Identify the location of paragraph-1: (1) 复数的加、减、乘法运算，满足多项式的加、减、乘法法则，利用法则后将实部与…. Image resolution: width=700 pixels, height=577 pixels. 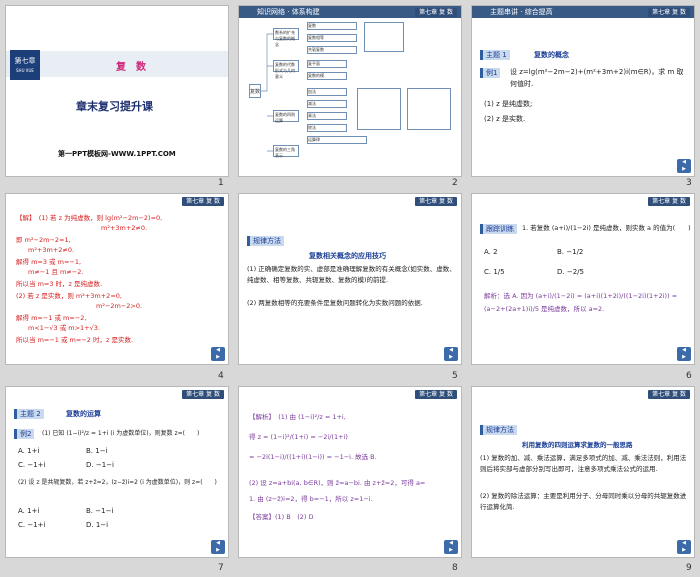
(583, 463).